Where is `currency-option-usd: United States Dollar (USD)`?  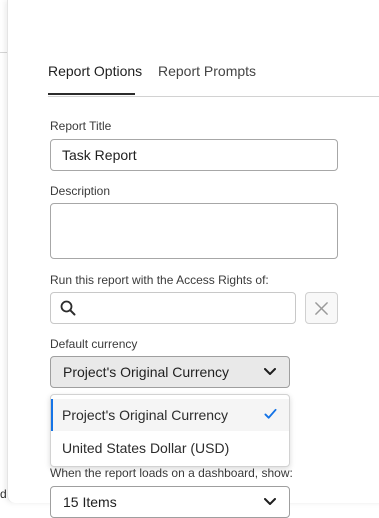 currency-option-usd: United States Dollar (USD) is located at coordinates (170, 448).